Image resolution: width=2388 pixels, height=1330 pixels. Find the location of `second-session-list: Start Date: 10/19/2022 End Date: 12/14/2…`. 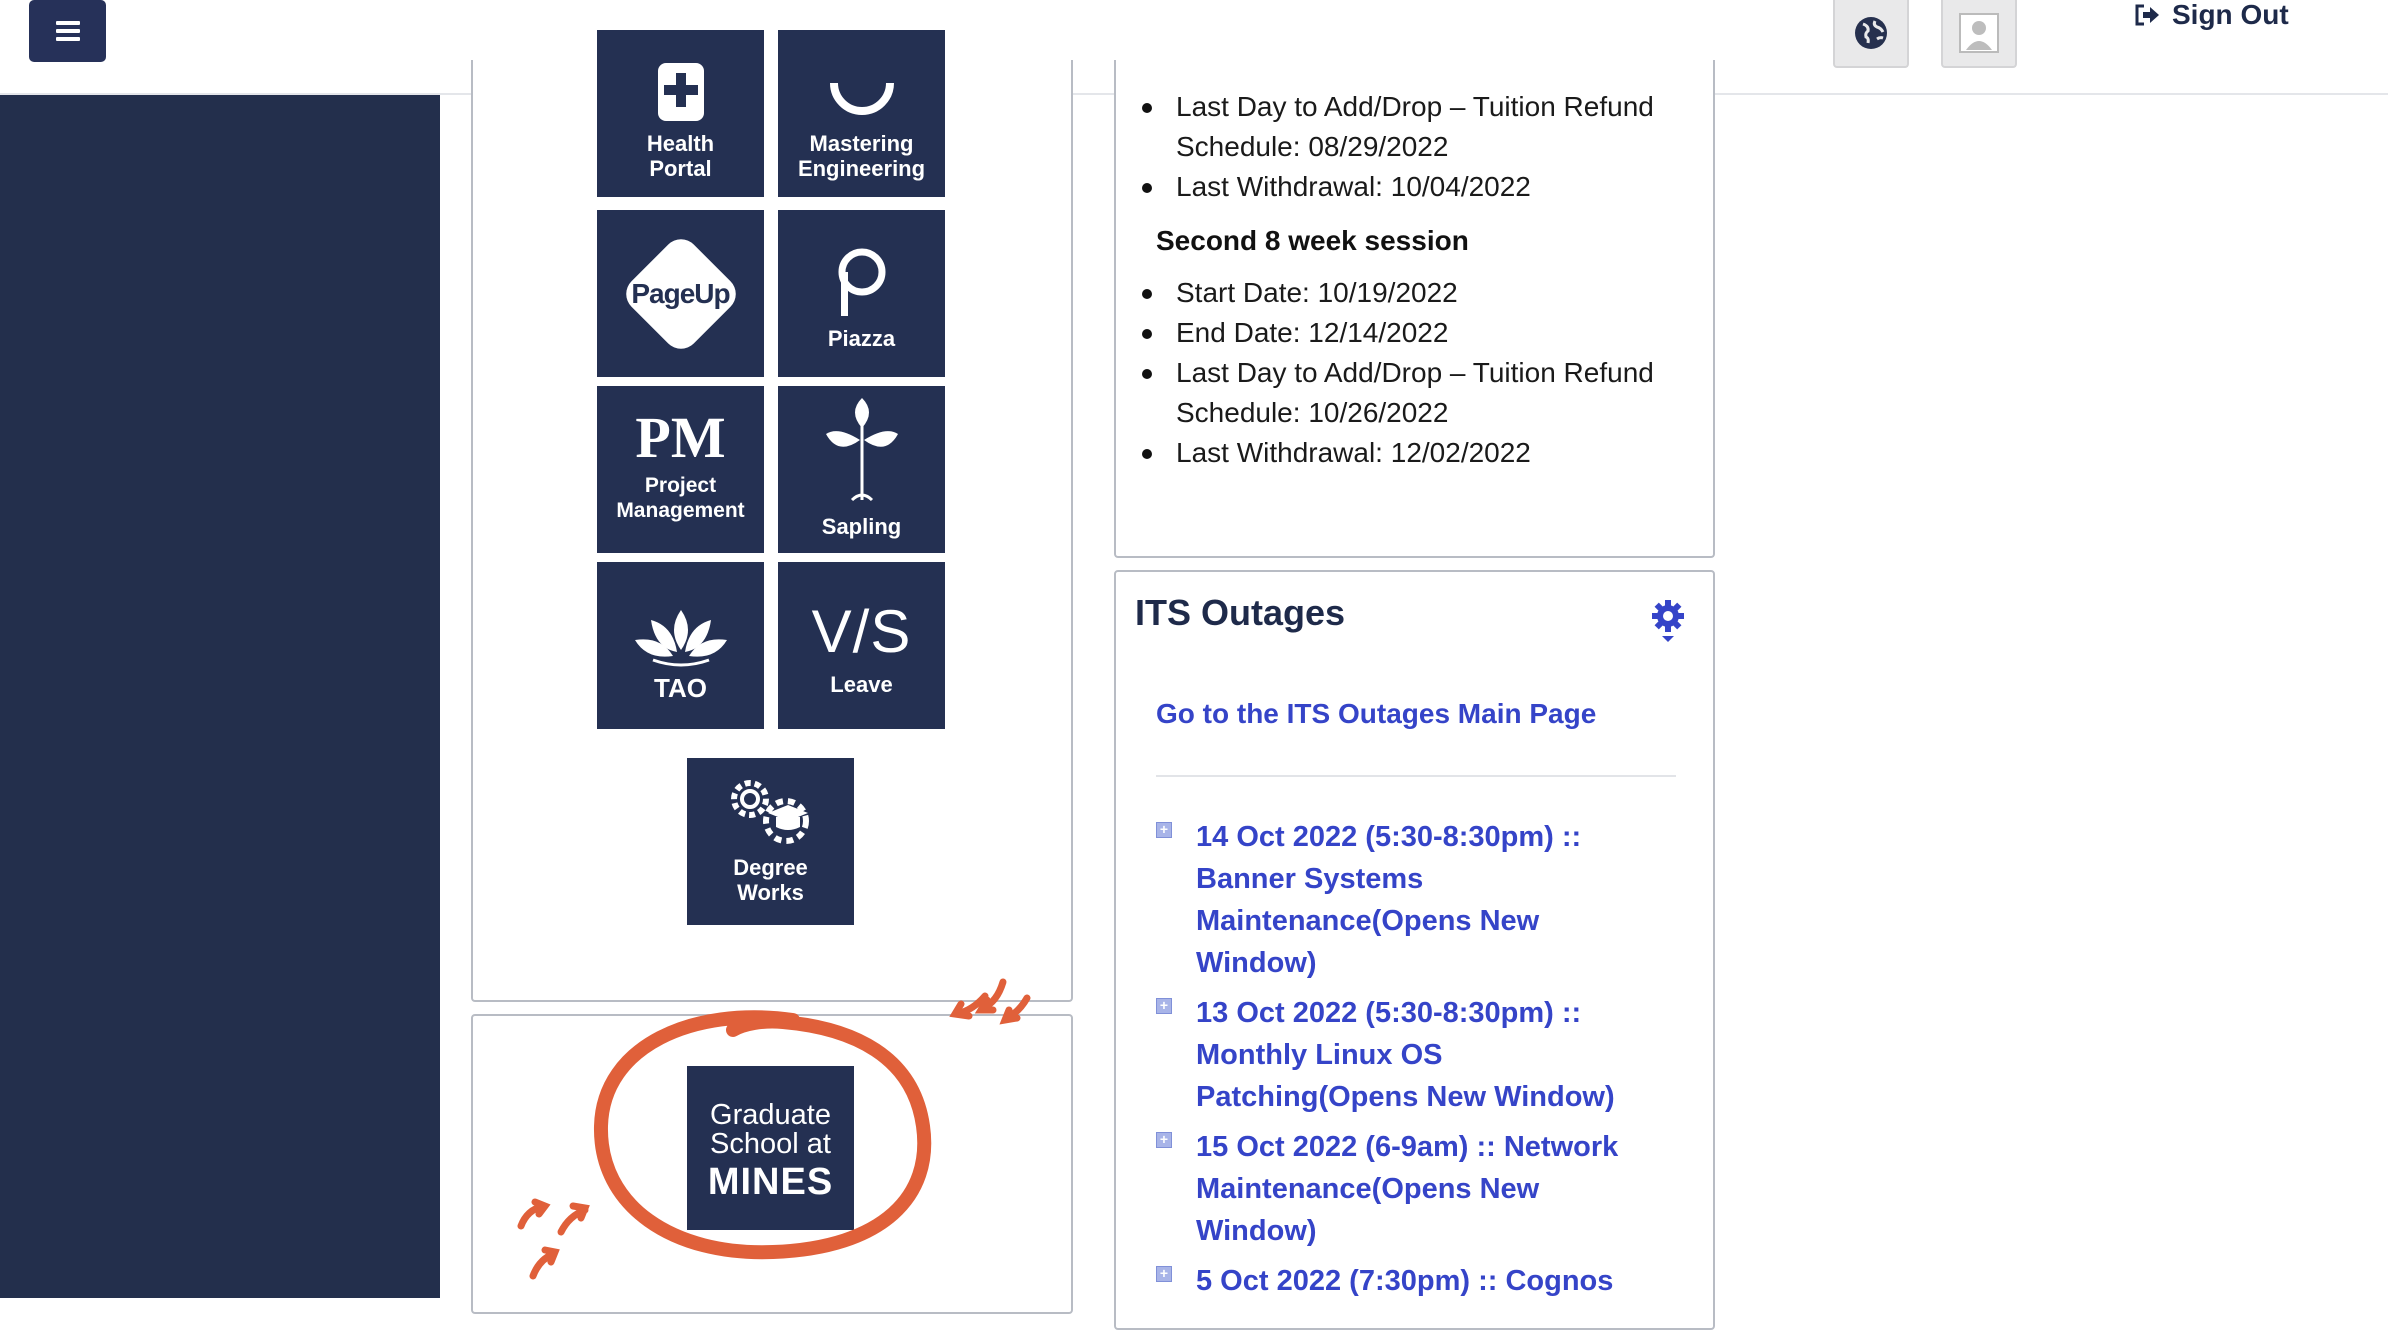

second-session-list: Start Date: 10/19/2022 End Date: 12/14/2… is located at coordinates (1396, 373).